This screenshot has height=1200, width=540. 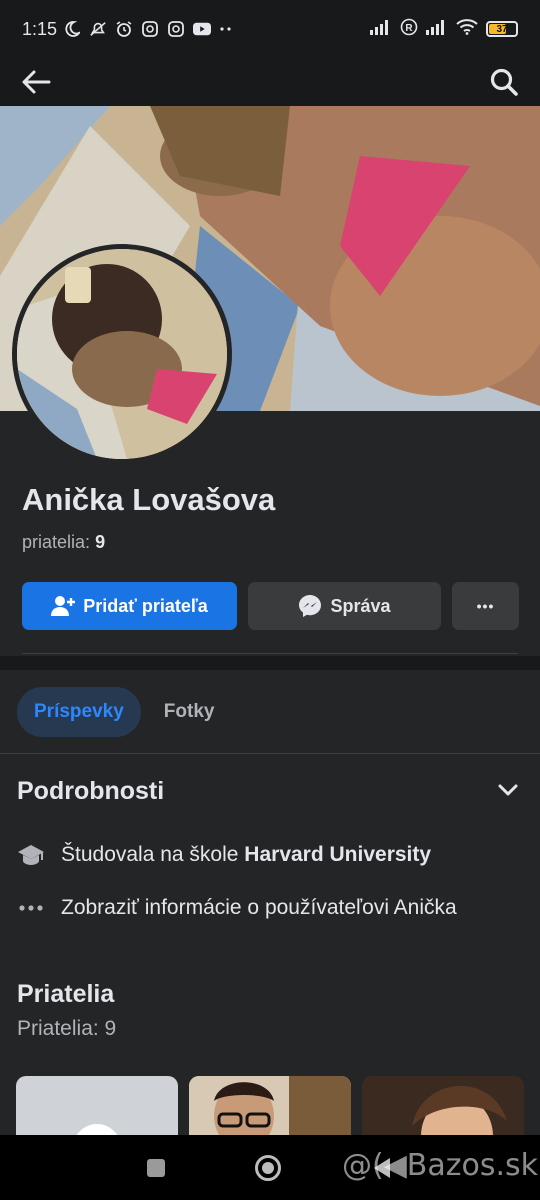 I want to click on home-circle-icon, so click(x=268, y=1167).